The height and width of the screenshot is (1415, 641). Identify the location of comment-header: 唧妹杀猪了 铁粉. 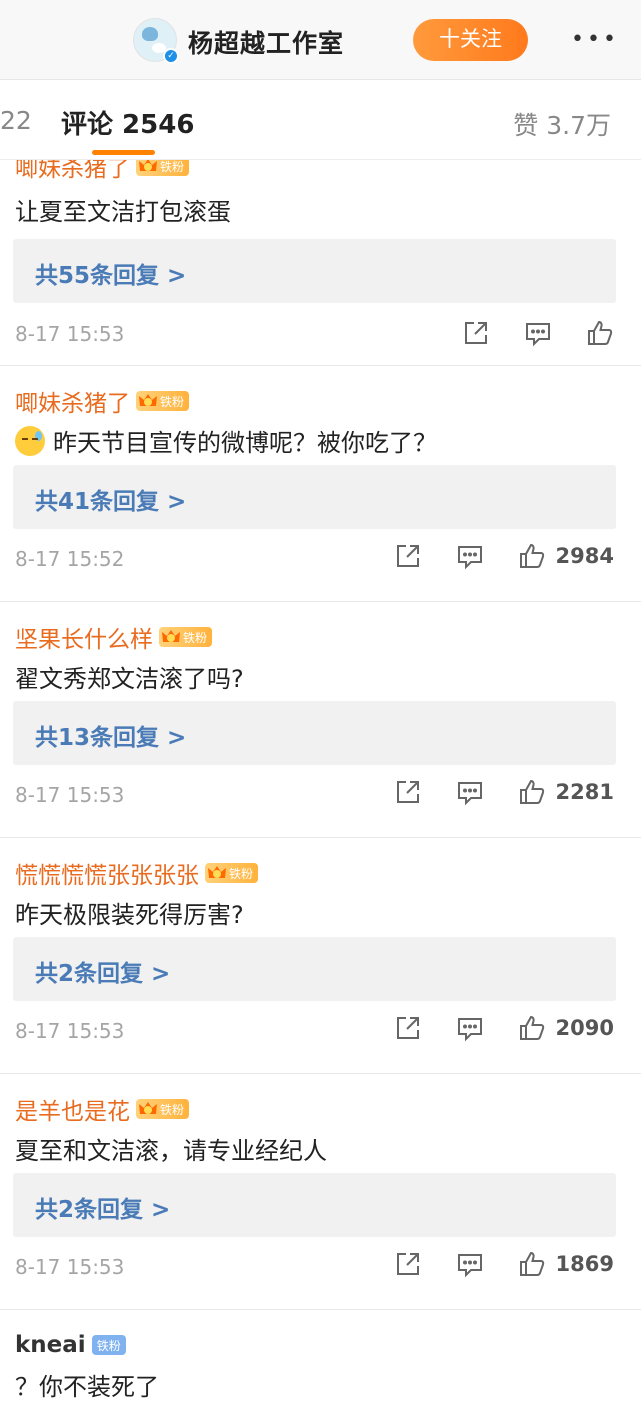
(102, 401).